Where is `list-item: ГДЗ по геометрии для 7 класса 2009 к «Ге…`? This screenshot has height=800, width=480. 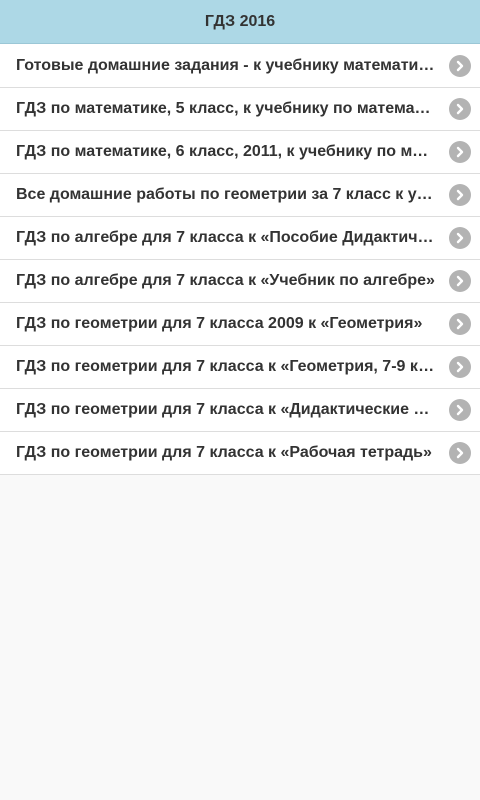 list-item: ГДЗ по геометрии для 7 класса 2009 к «Ге… is located at coordinates (240, 323).